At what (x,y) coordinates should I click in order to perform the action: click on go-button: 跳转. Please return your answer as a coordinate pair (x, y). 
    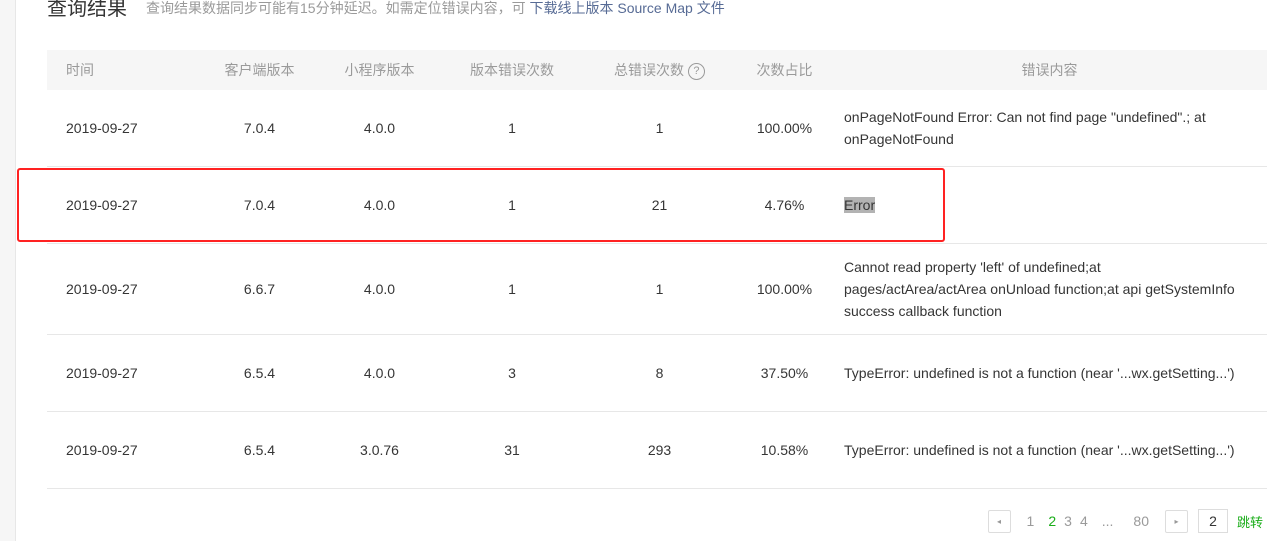
    Looking at the image, I should click on (1250, 521).